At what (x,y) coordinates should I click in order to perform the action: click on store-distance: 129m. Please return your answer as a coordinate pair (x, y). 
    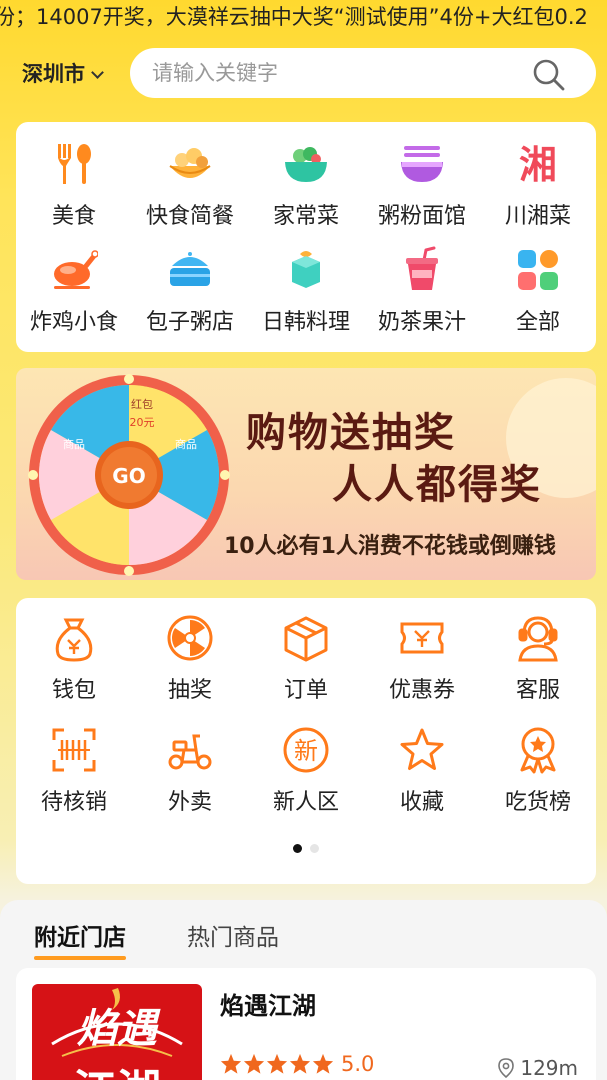
    Looking at the image, I should click on (538, 1068).